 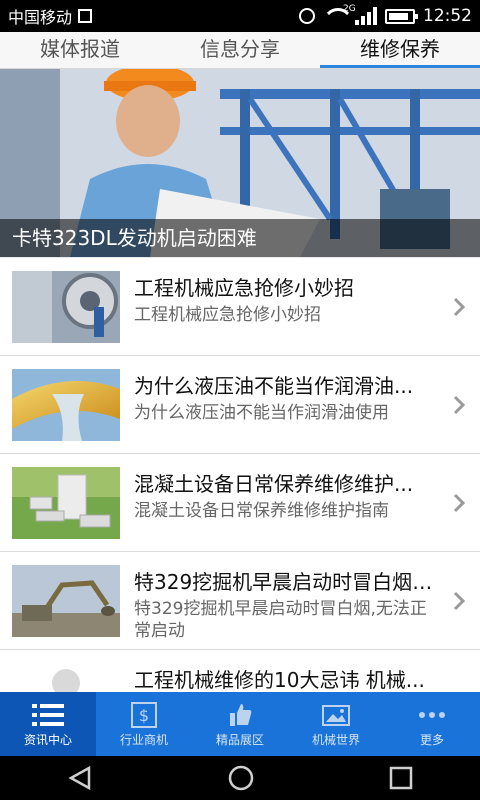 I want to click on back-icon, so click(x=80, y=778).